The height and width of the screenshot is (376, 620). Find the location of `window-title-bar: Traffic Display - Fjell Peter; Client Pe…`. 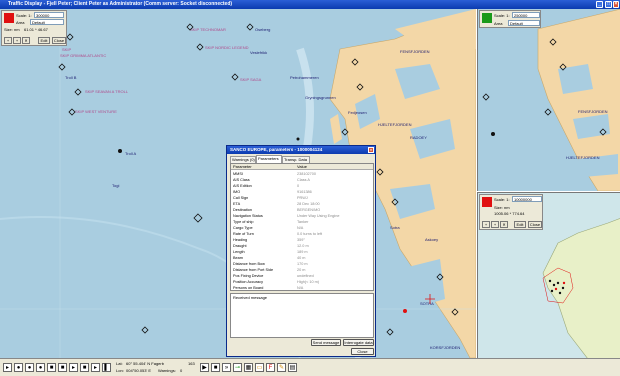

window-title-bar: Traffic Display - Fjell Peter; Client Pe… is located at coordinates (310, 4).